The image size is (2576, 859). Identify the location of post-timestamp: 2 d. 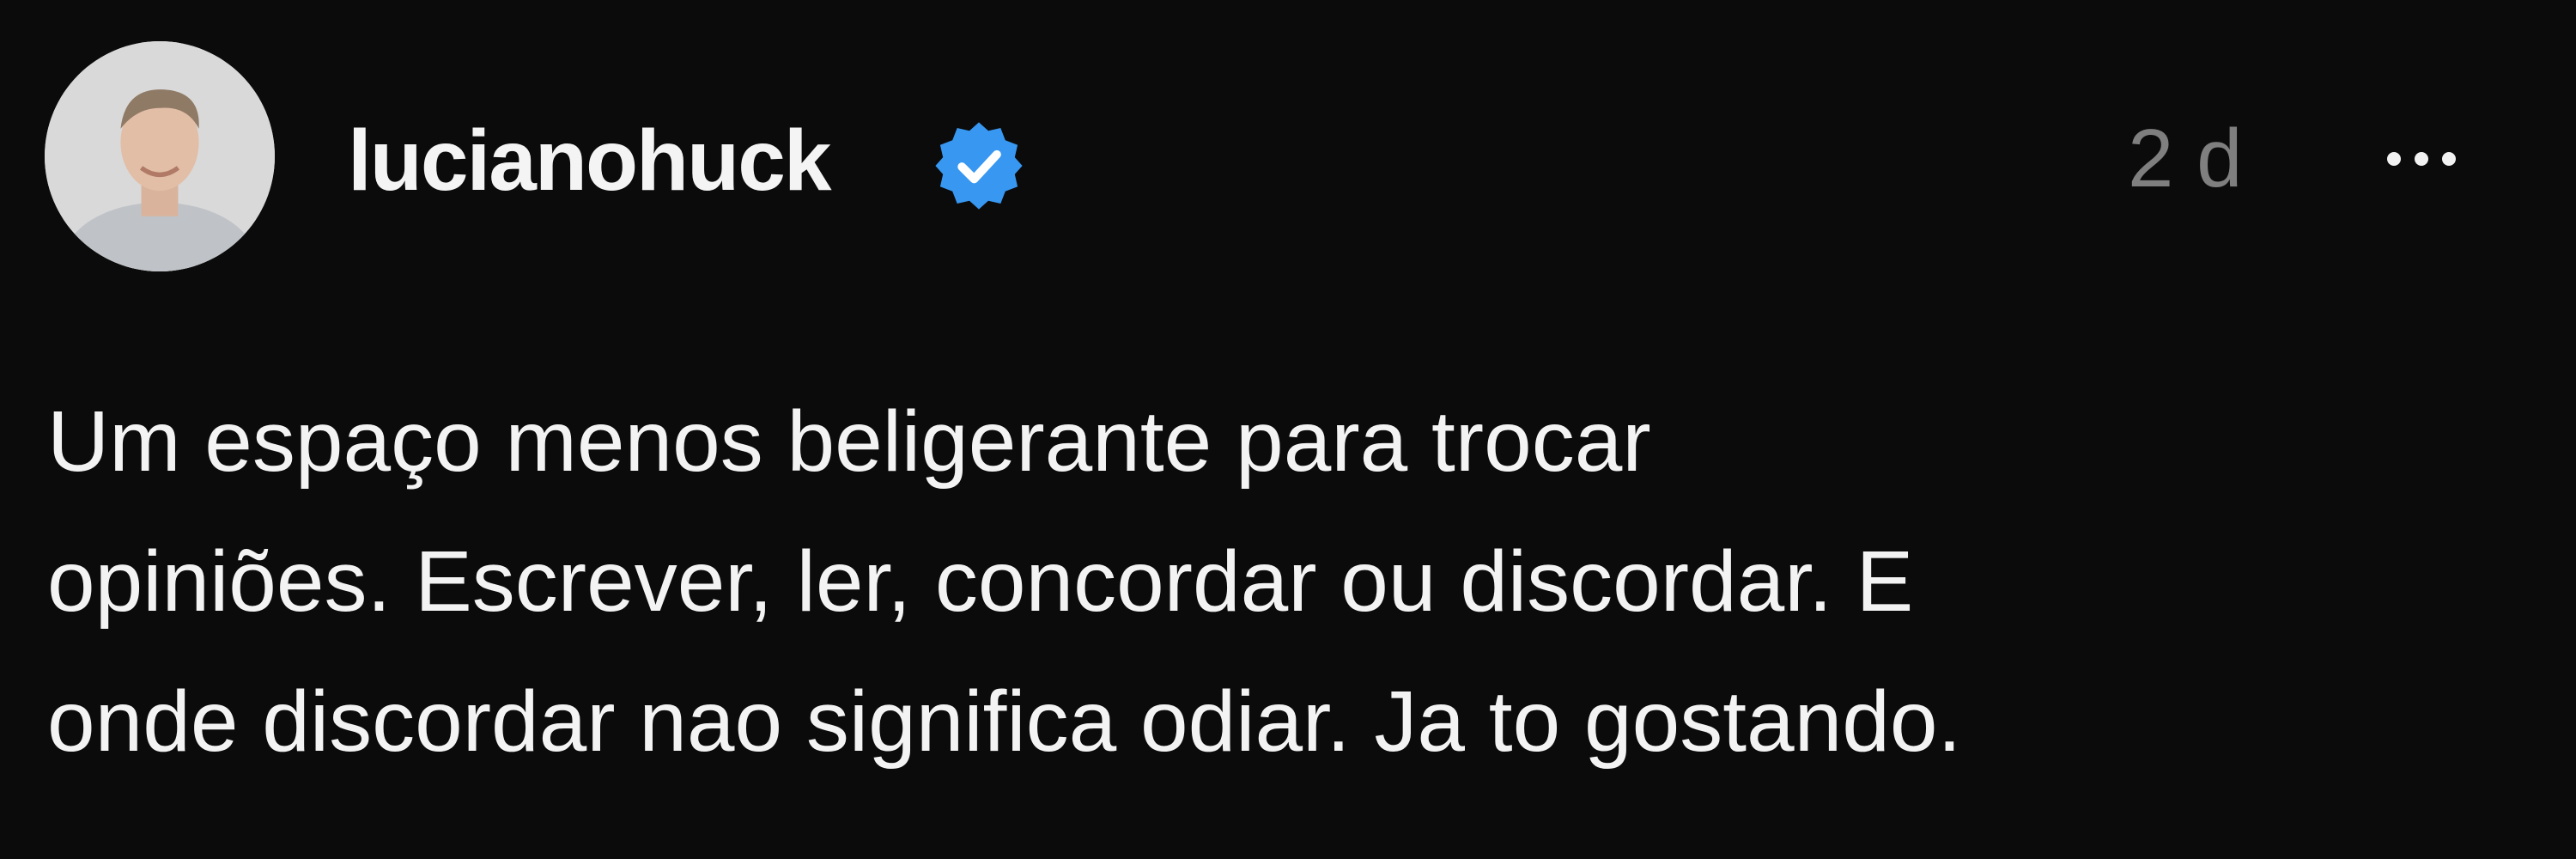
(2185, 158).